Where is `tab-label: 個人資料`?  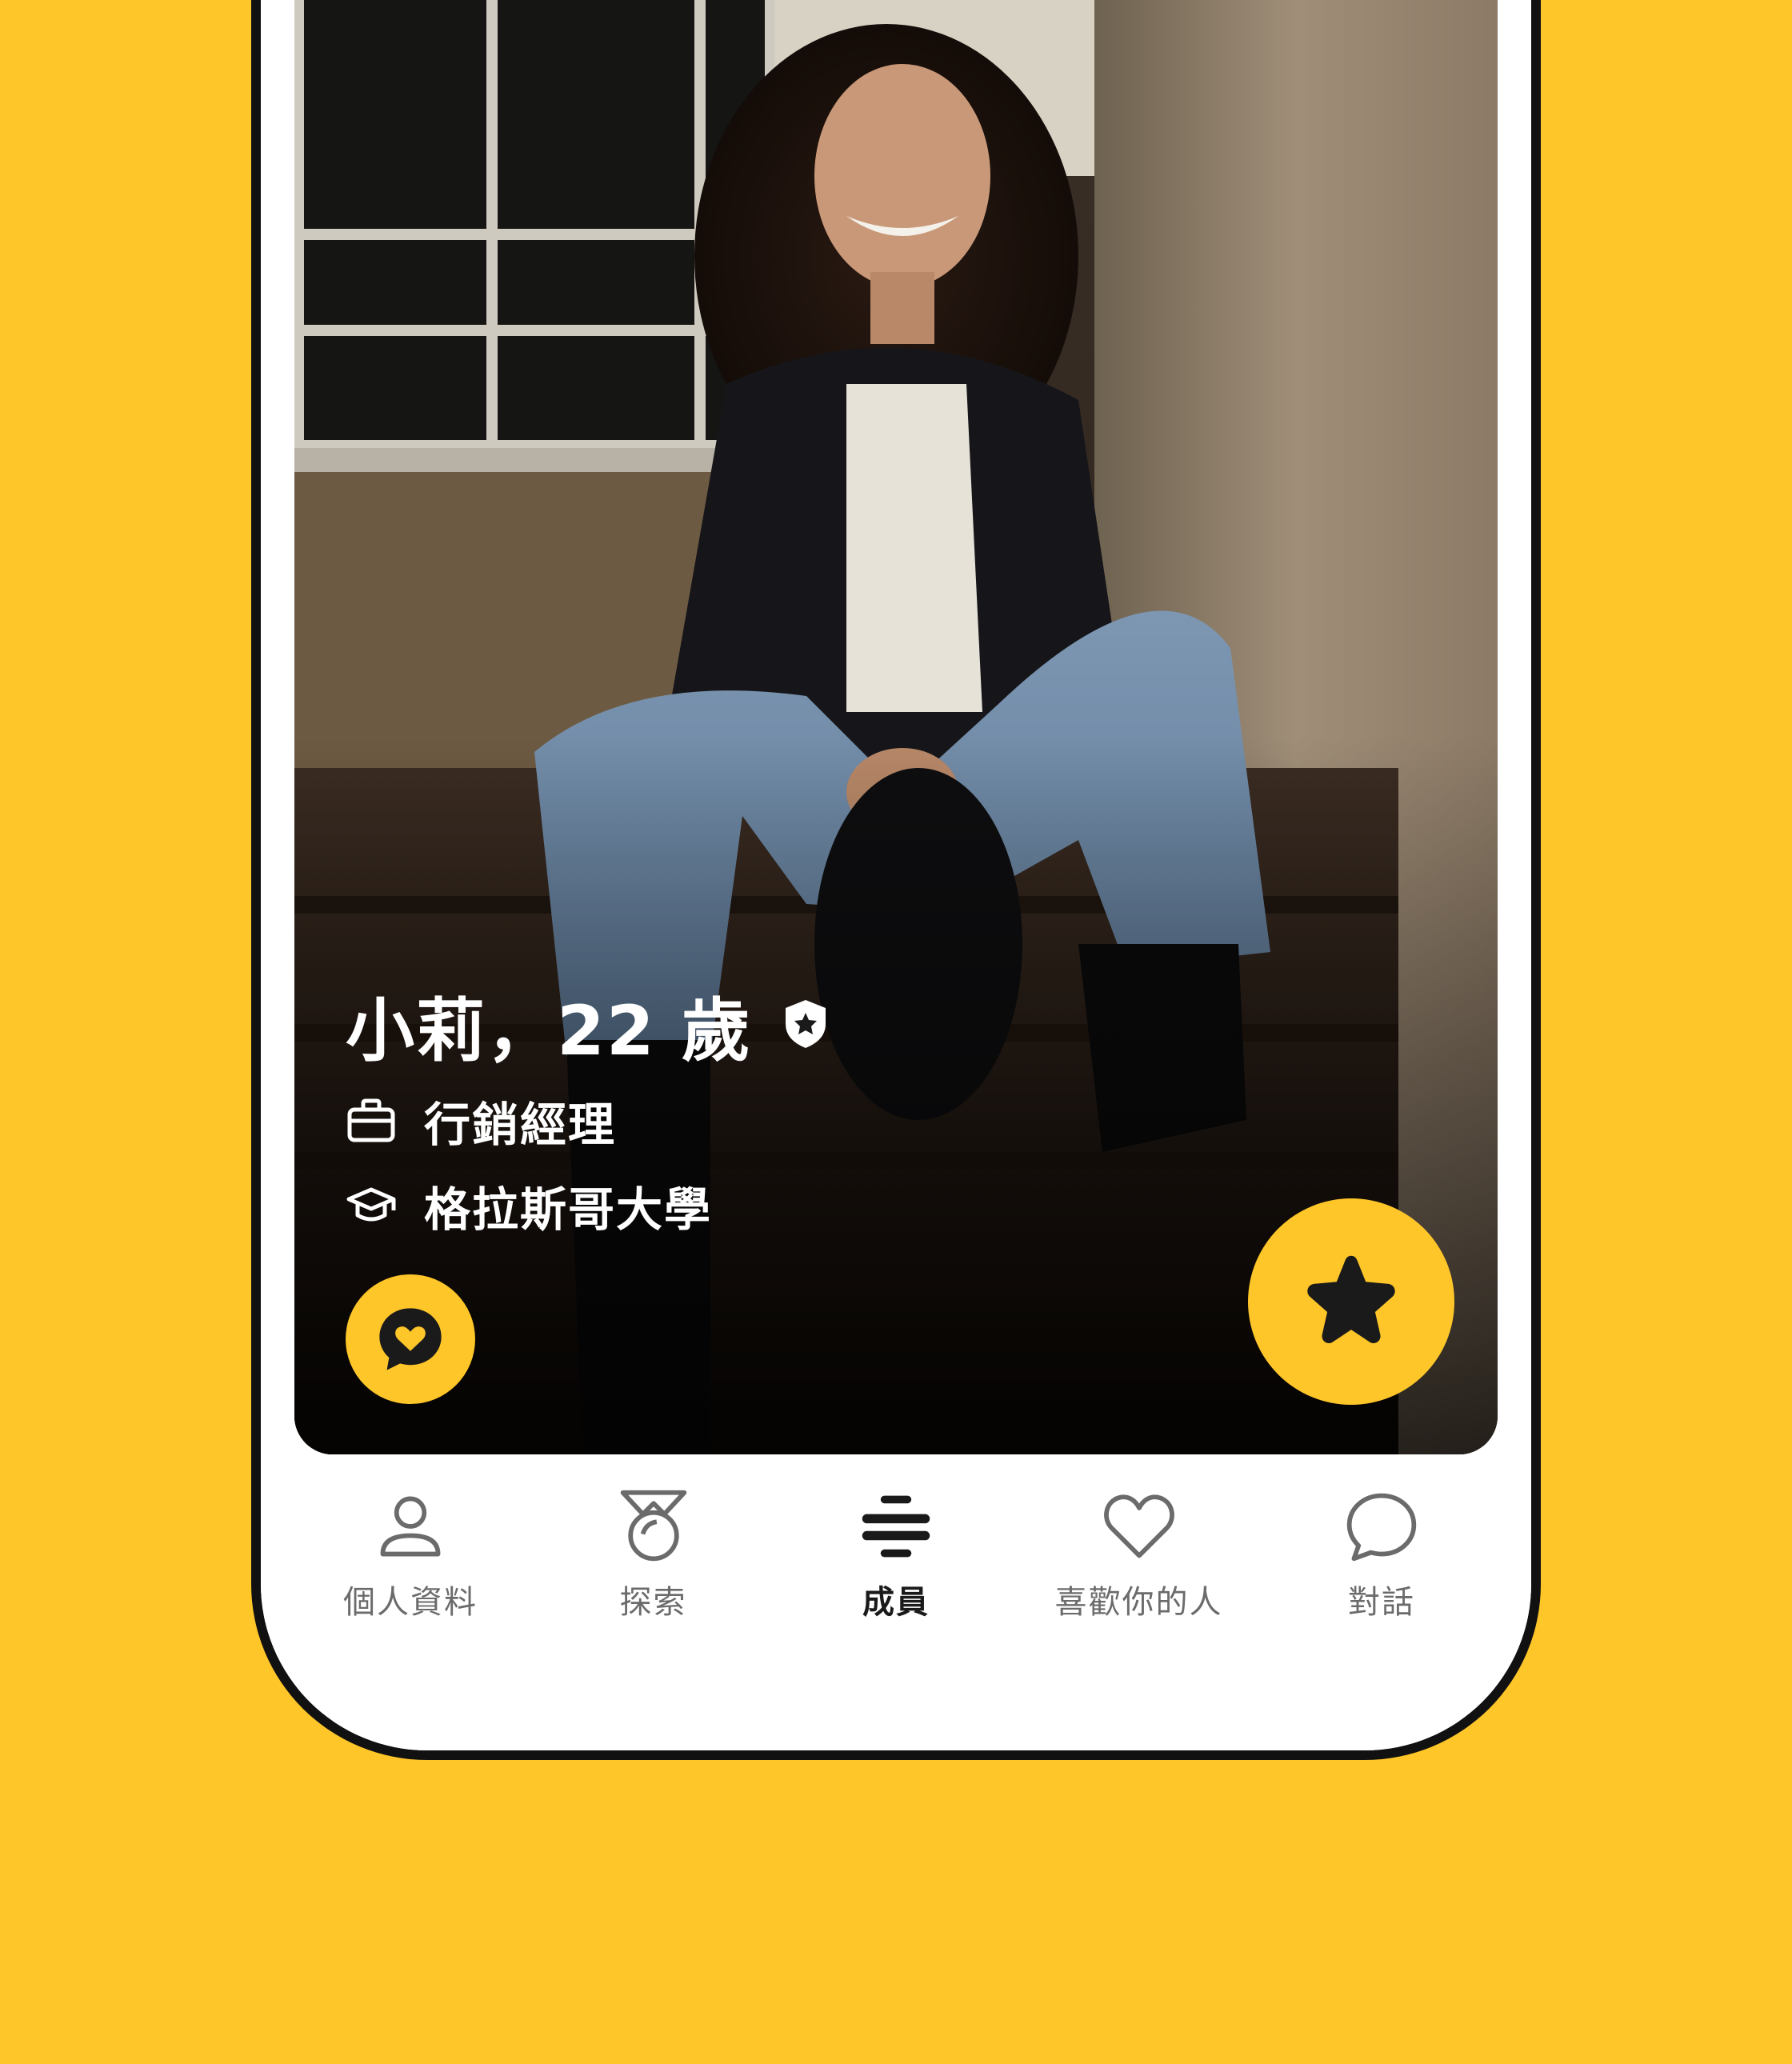
tab-label: 個人資料 is located at coordinates (410, 1602).